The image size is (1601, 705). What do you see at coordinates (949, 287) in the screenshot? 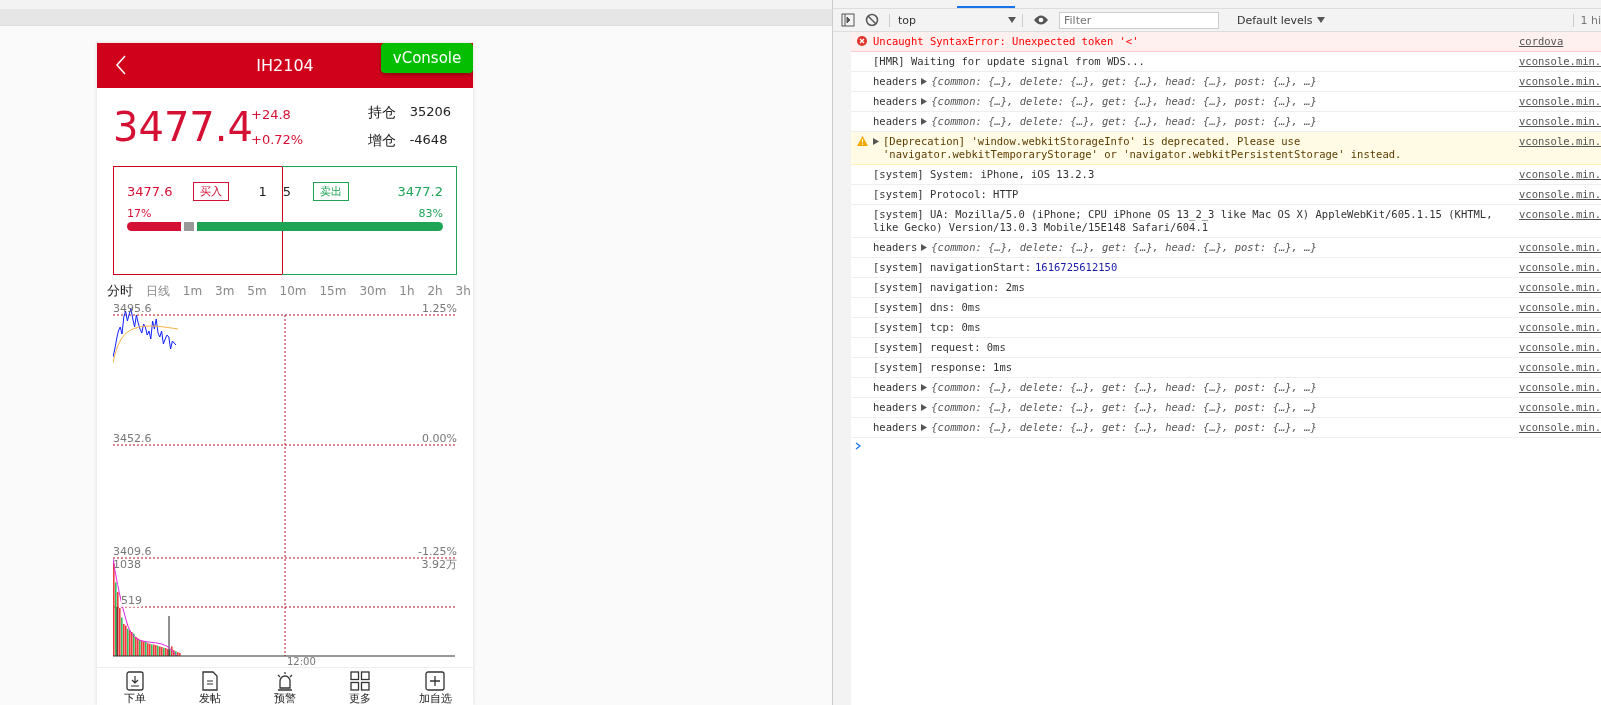
I see `message-text: [system] navigation: 2ms` at bounding box center [949, 287].